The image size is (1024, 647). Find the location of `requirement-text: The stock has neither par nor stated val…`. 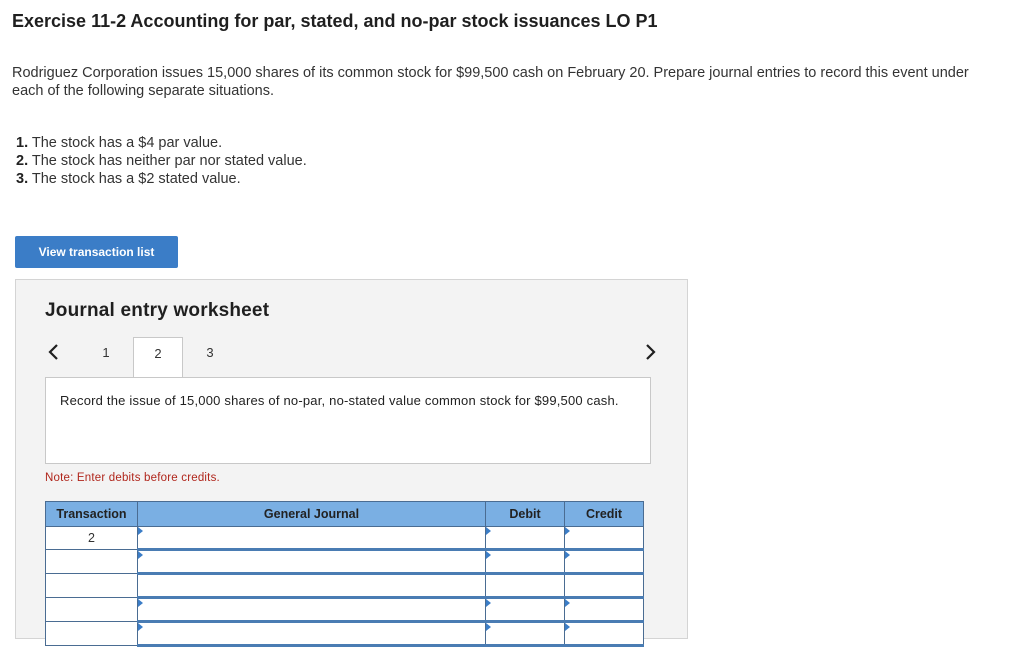

requirement-text: The stock has neither par nor stated val… is located at coordinates (169, 161).